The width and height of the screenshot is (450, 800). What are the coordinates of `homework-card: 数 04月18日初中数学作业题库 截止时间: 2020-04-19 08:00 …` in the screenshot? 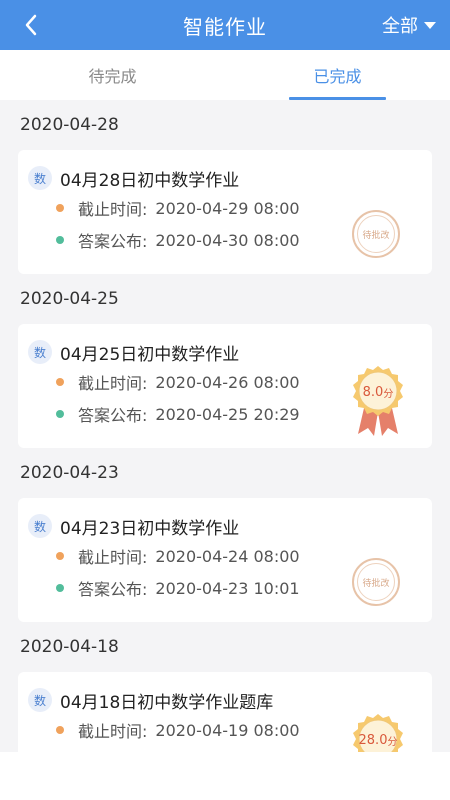 It's located at (225, 712).